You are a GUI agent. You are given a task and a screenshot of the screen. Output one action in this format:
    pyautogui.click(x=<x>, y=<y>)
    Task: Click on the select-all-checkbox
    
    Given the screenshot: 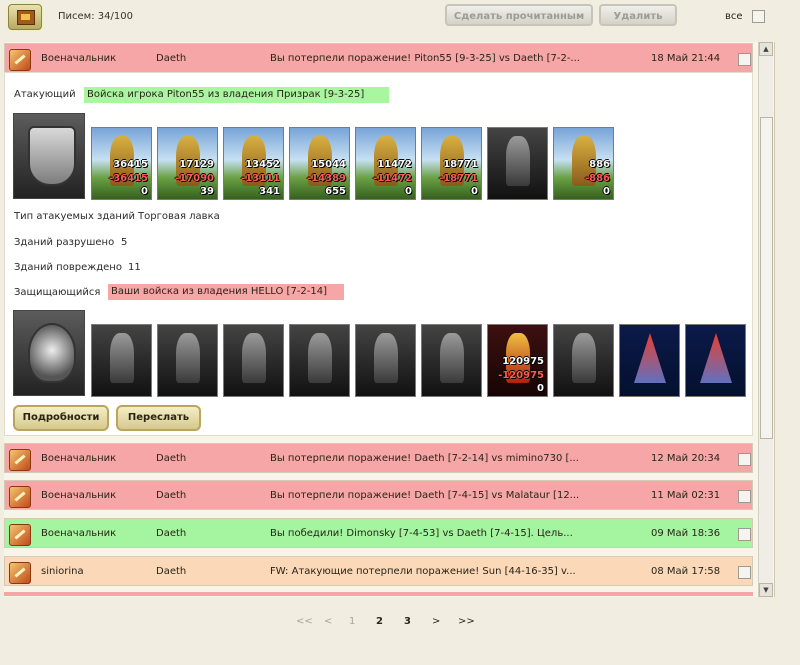 What is the action you would take?
    pyautogui.click(x=758, y=16)
    